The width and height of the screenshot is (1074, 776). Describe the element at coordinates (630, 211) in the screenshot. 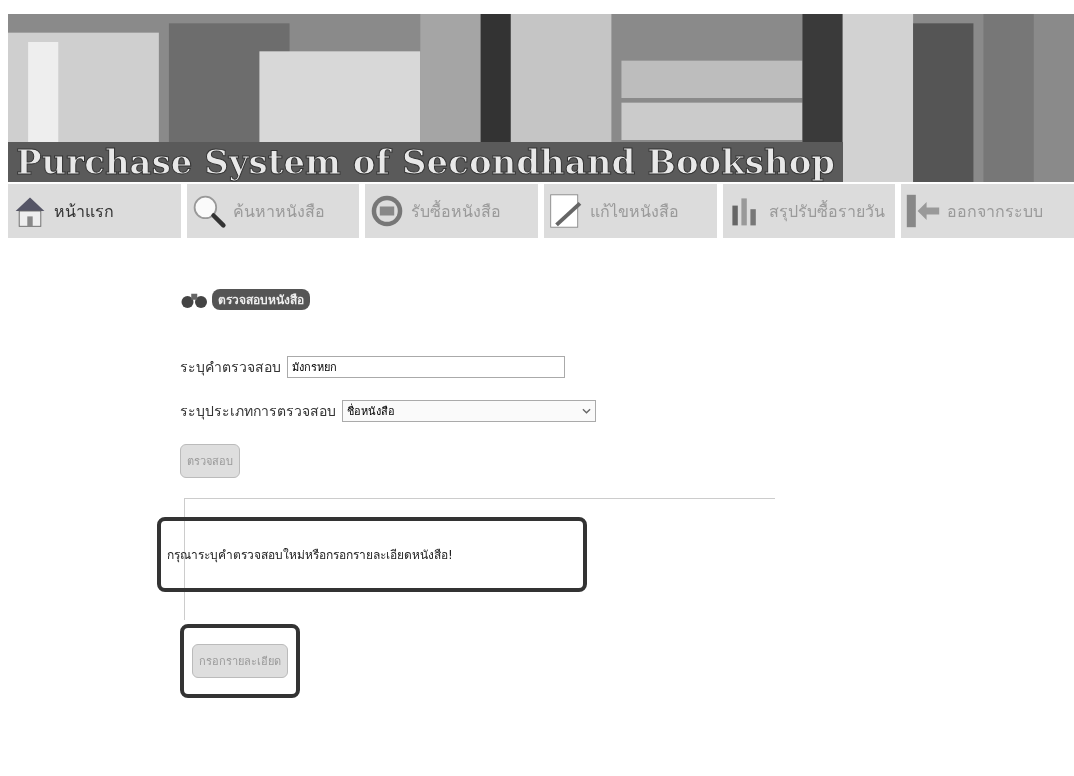

I see `nav-tab: แก้ไขหนังสือ` at that location.